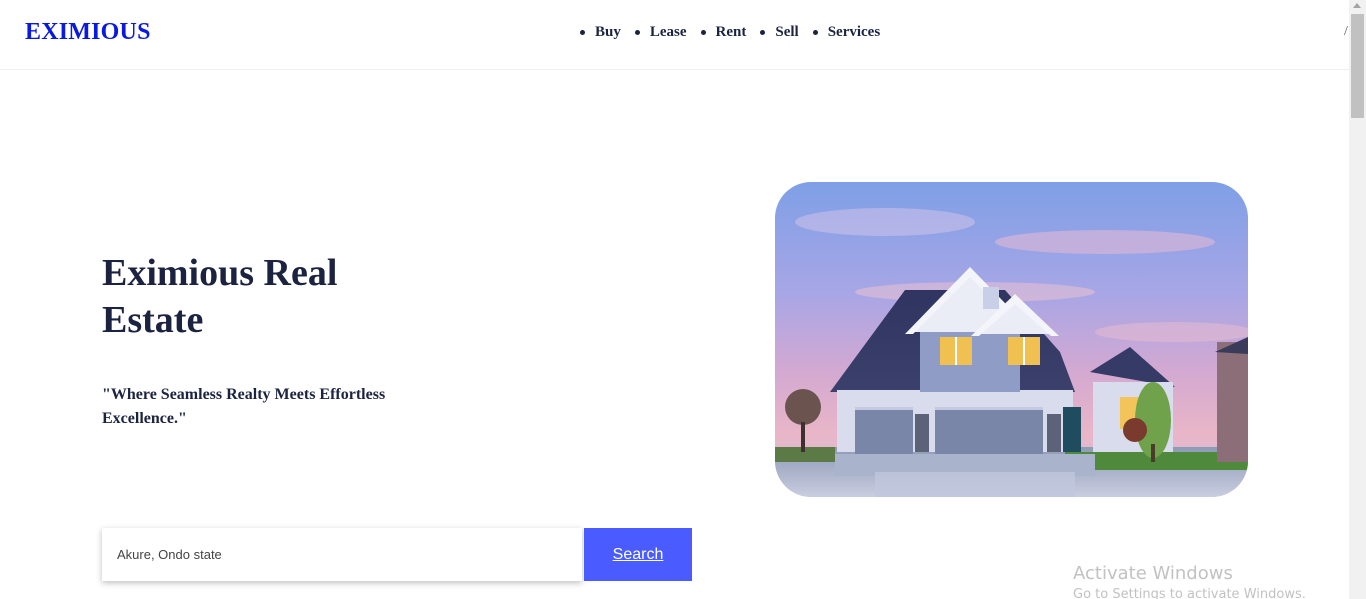 The height and width of the screenshot is (599, 1366). I want to click on page-scrollbar, so click(1357, 299).